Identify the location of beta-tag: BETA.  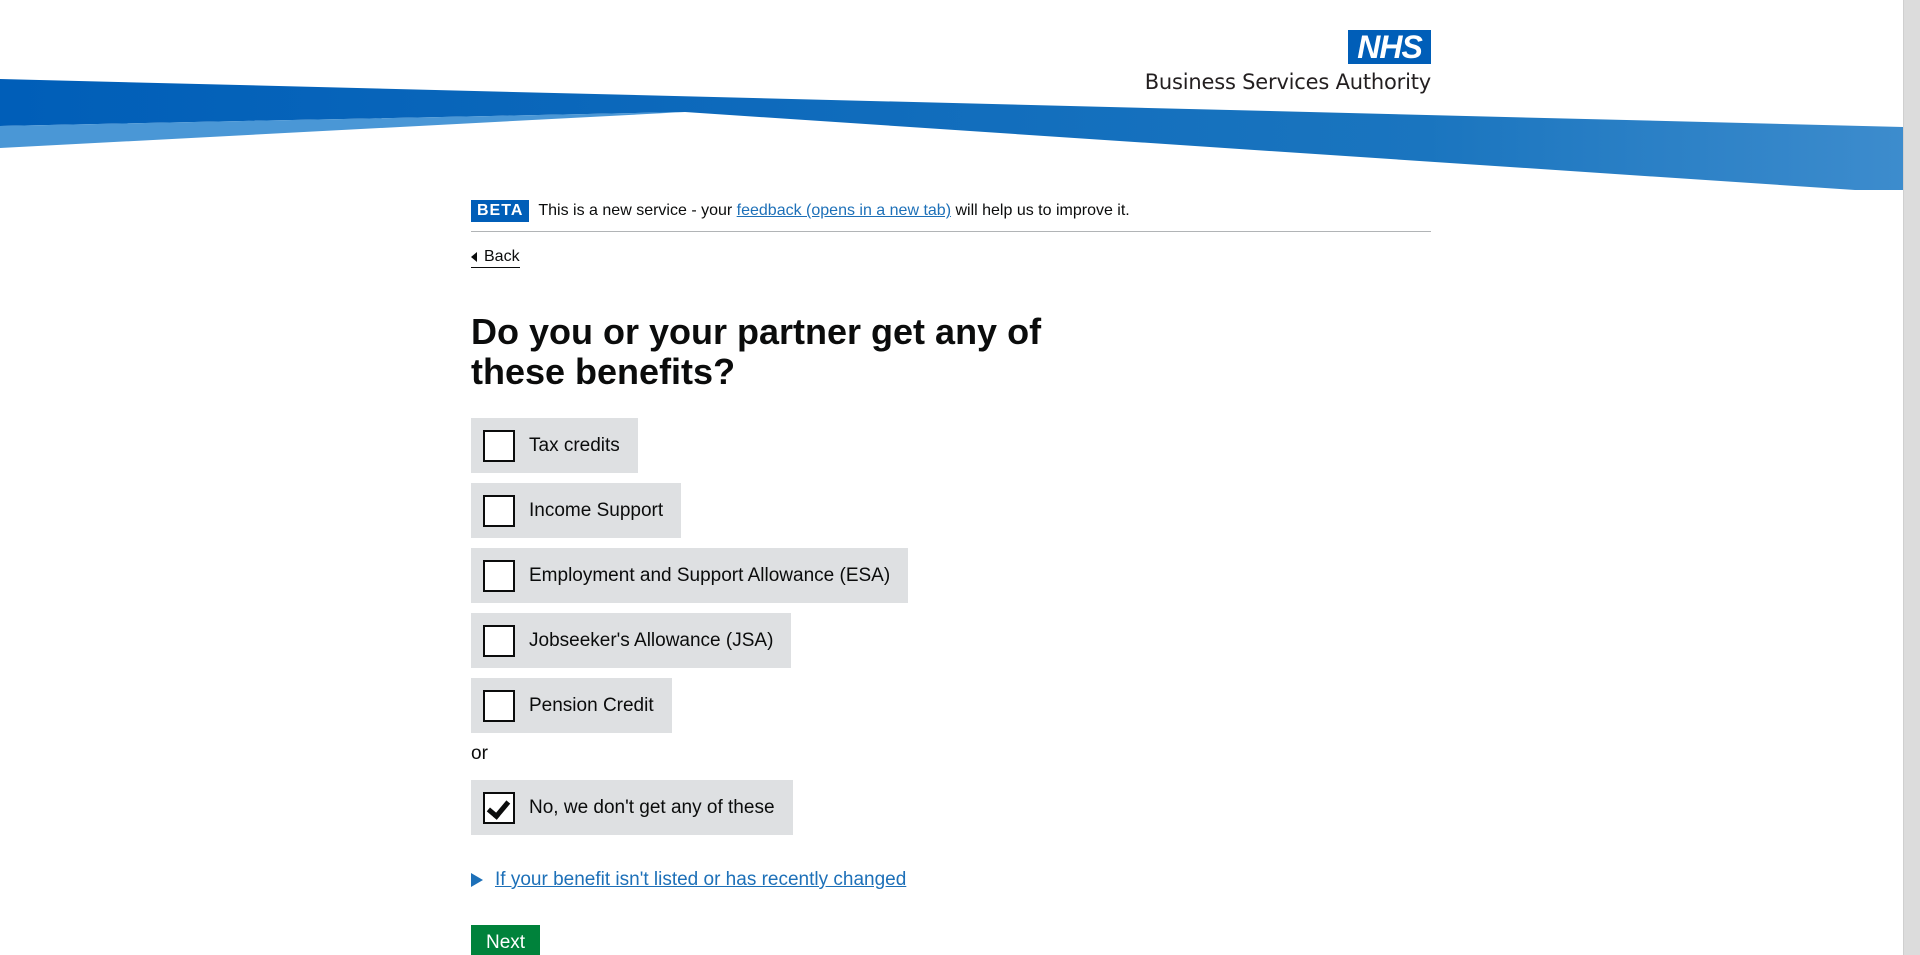
(500, 211).